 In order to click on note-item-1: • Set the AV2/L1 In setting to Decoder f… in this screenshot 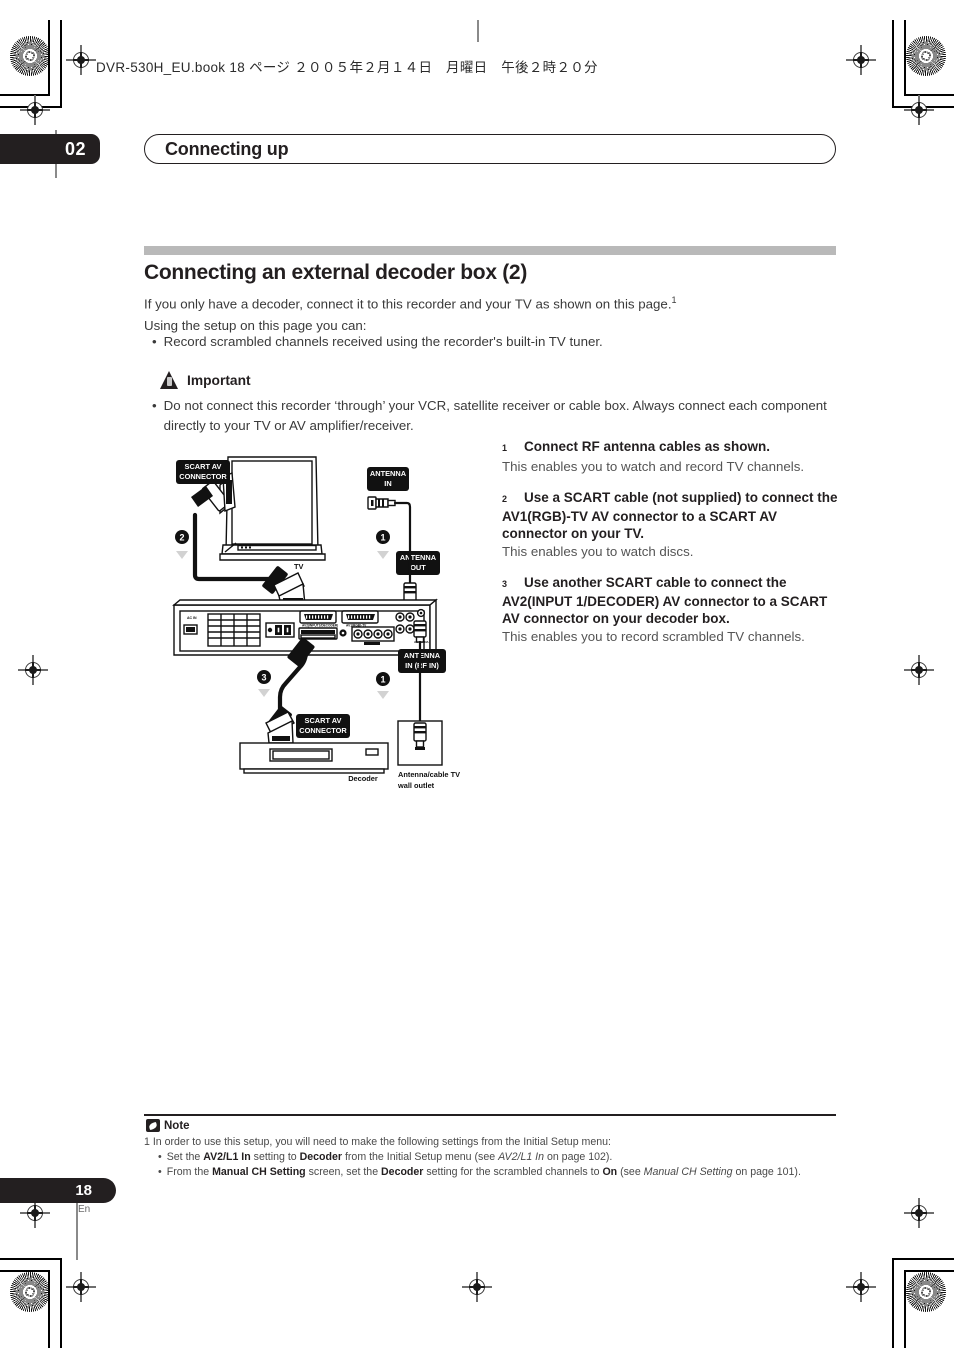, I will do `click(494, 1157)`.